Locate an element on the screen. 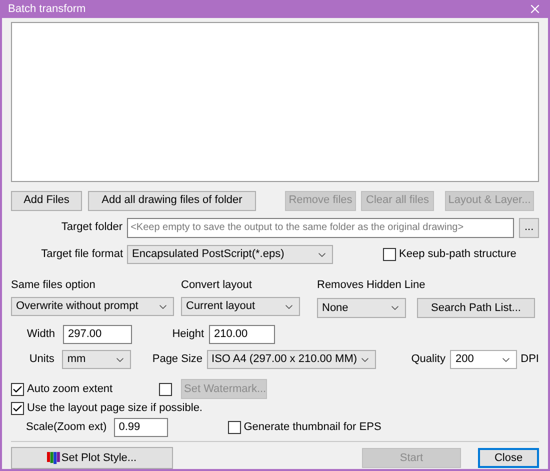 The width and height of the screenshot is (550, 471). label: Keep sub-path structure is located at coordinates (457, 254).